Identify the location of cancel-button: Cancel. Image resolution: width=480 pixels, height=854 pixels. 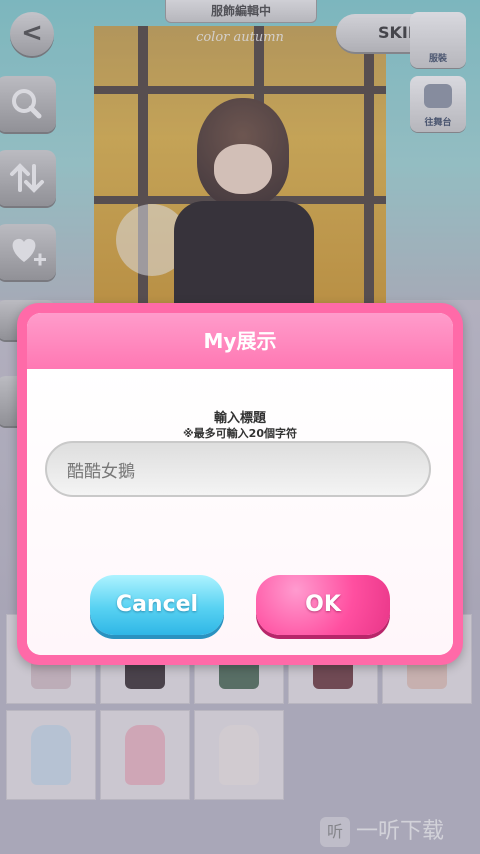
(157, 605).